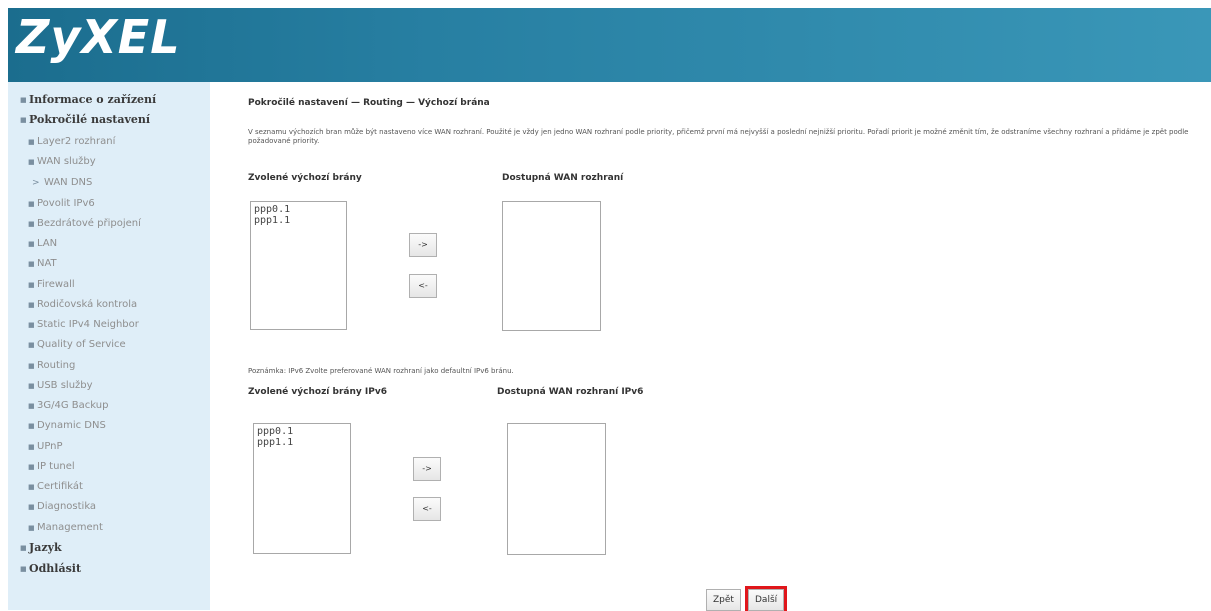  What do you see at coordinates (51, 366) in the screenshot?
I see `sidebar-item-routing: ■ Routing` at bounding box center [51, 366].